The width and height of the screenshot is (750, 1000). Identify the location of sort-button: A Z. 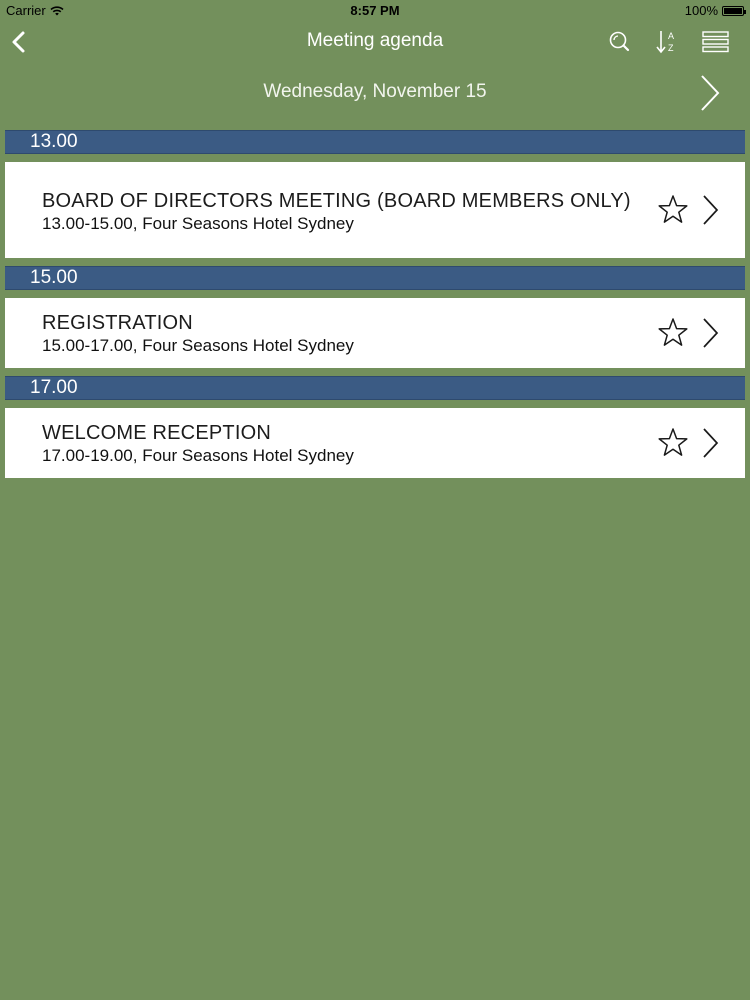
(667, 42).